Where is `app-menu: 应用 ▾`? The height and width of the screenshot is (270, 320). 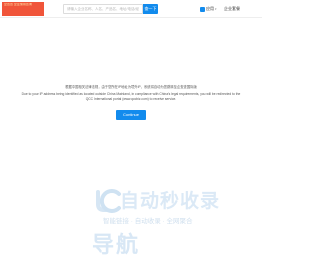 app-menu: 应用 ▾ is located at coordinates (208, 9).